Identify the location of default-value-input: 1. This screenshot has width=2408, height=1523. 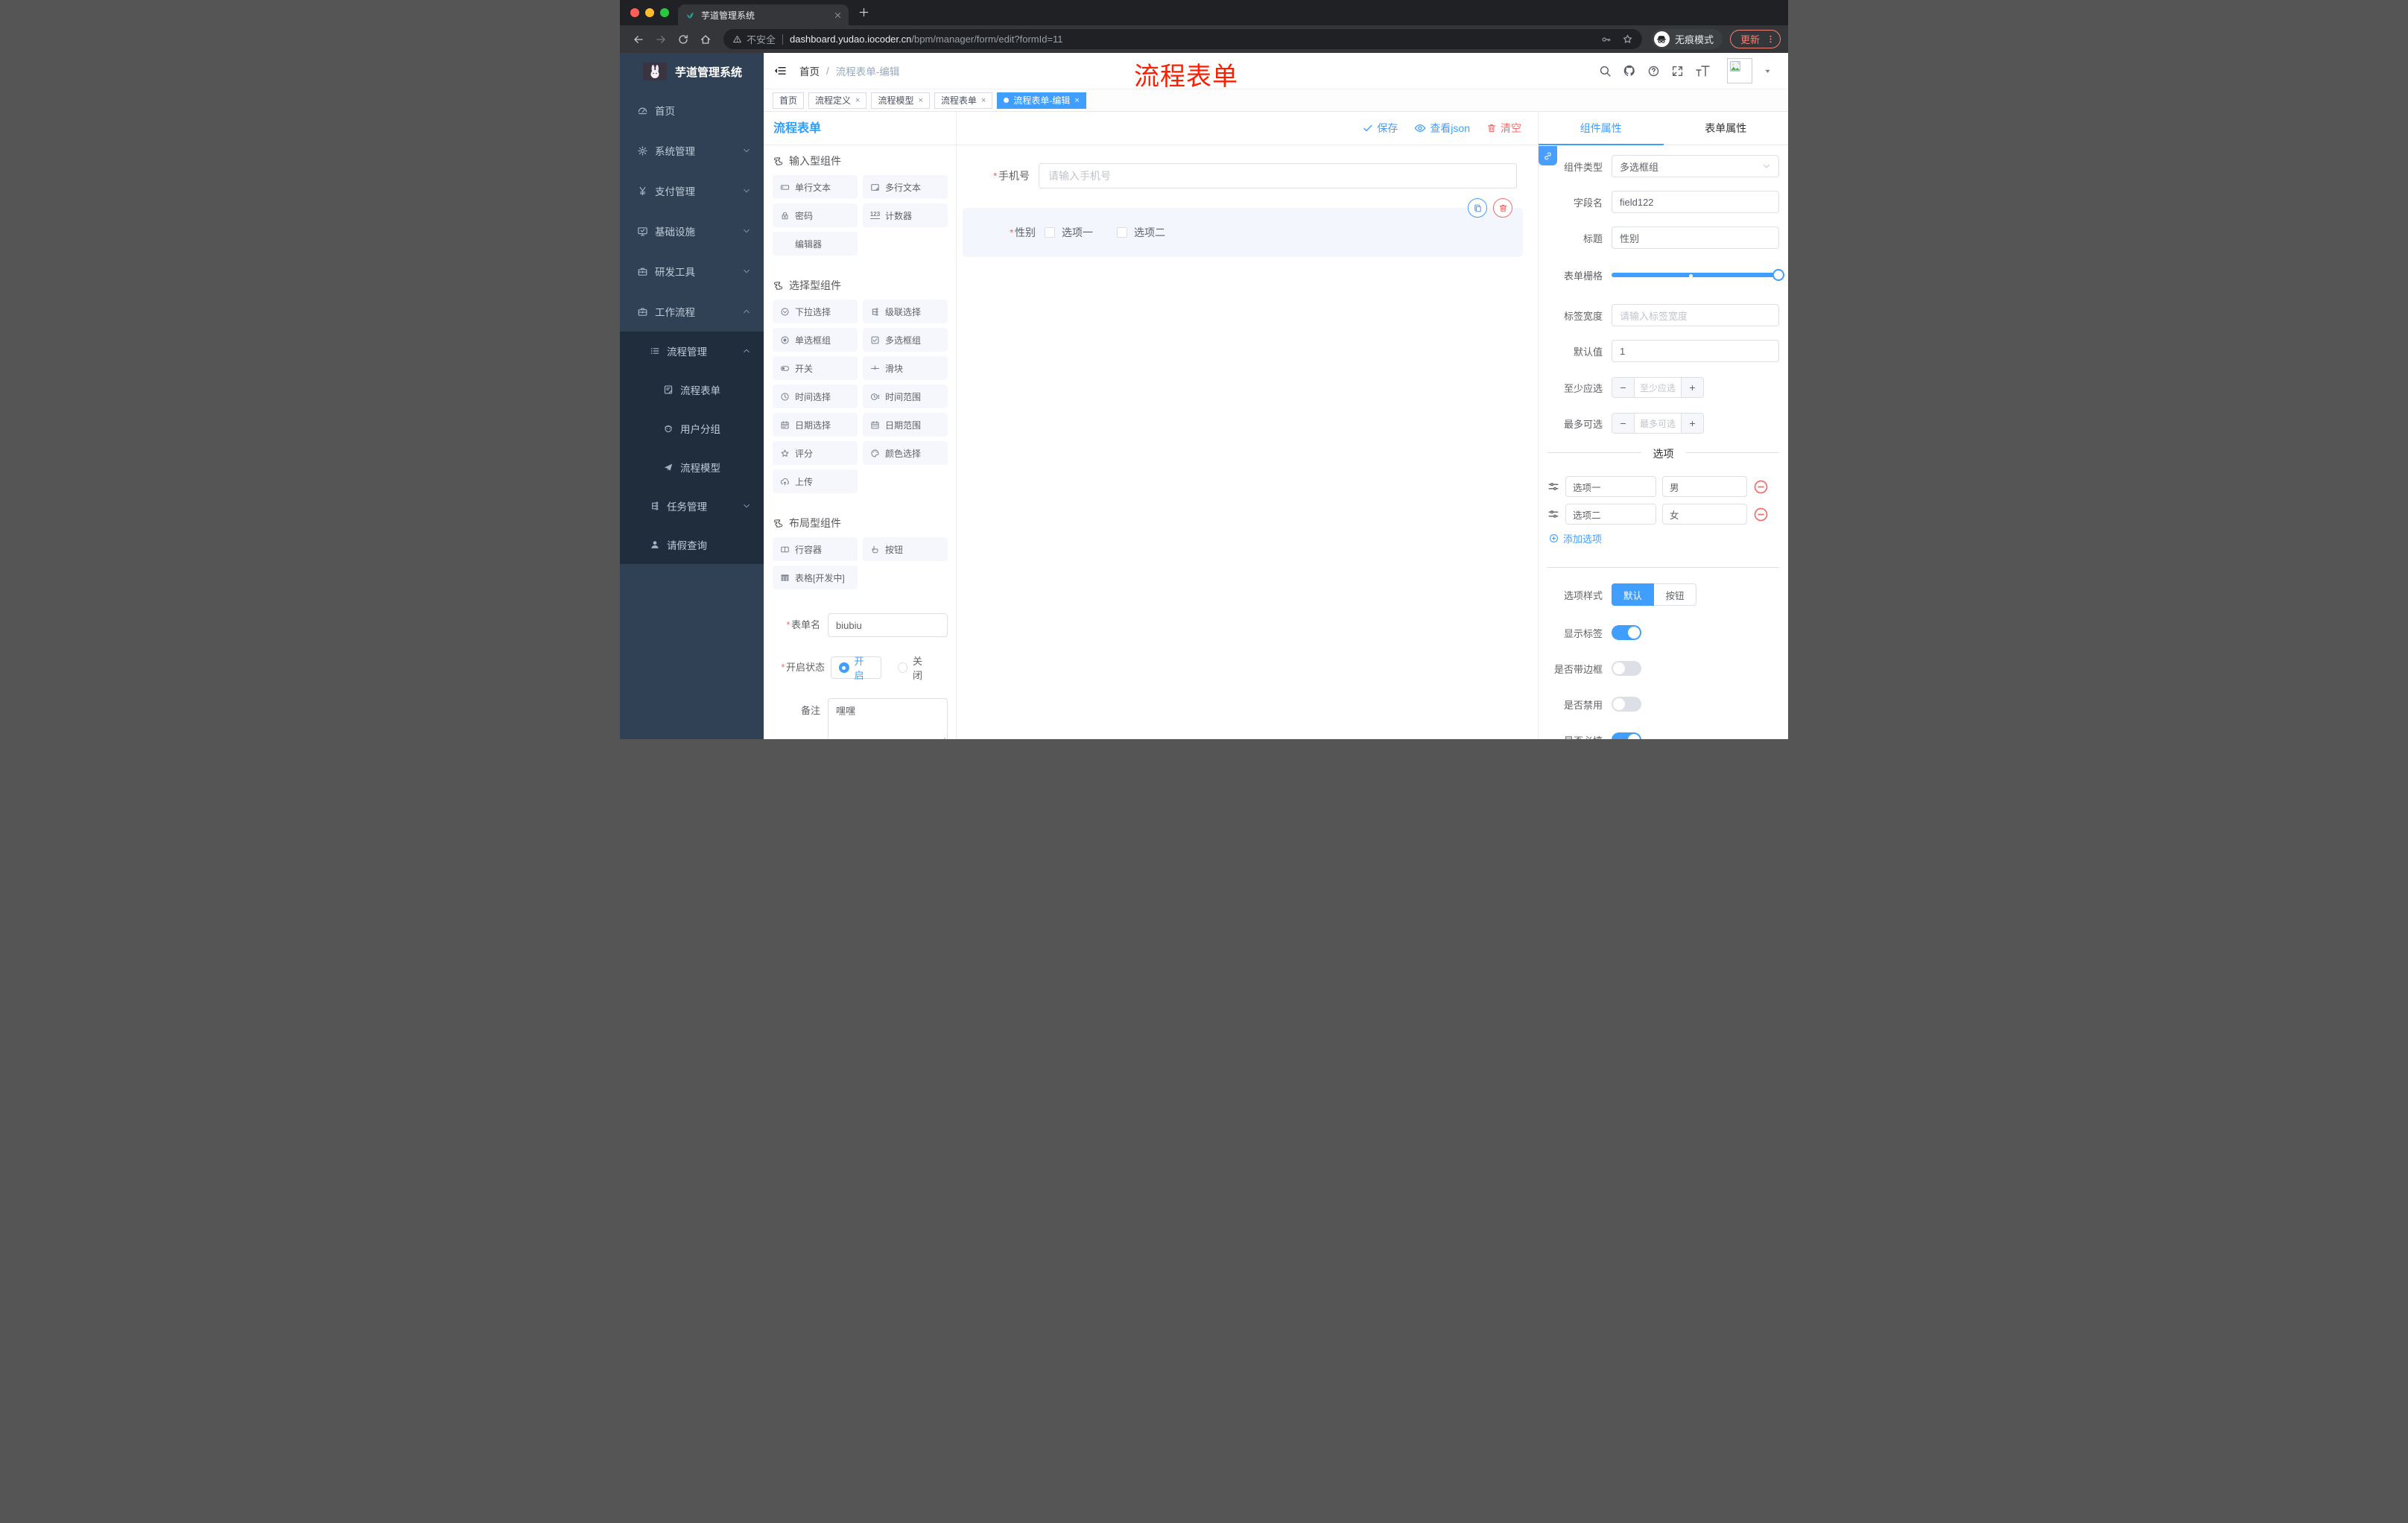
(1695, 351).